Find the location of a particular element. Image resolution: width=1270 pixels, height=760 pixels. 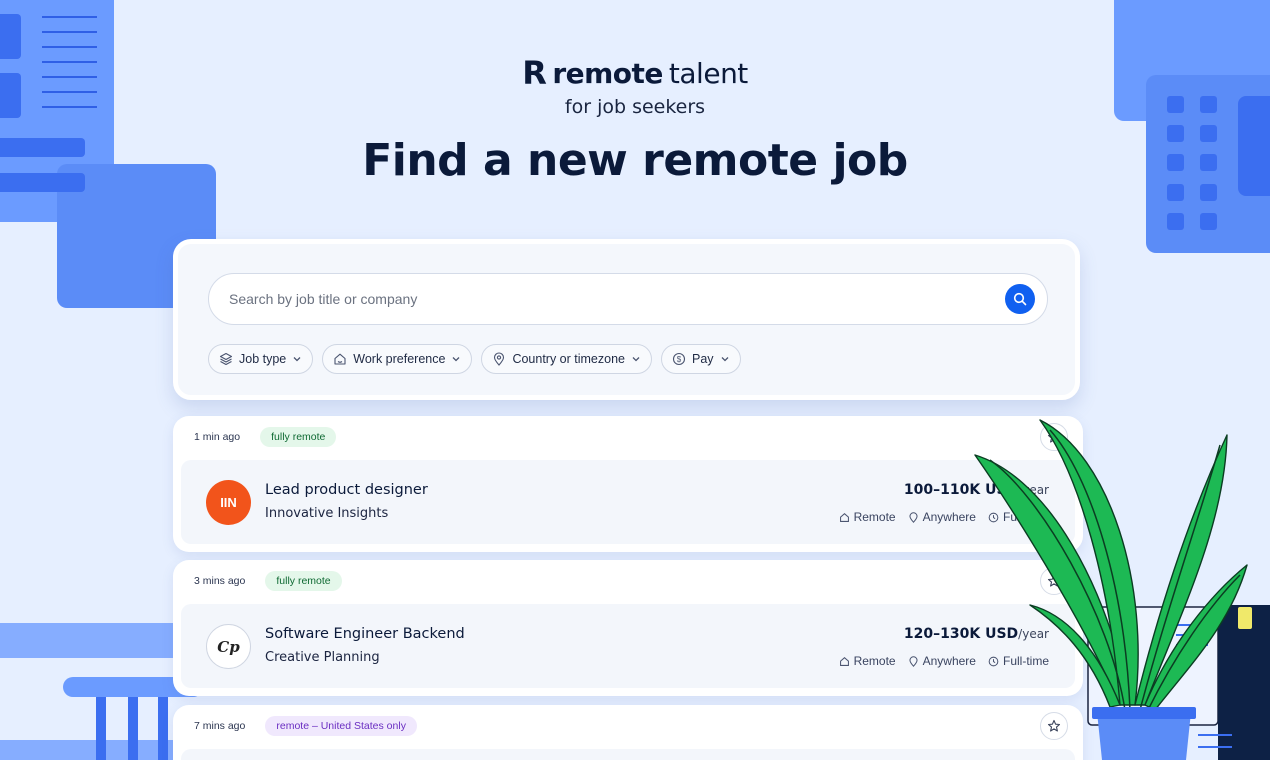

filter-pay: $ Pay is located at coordinates (701, 359).